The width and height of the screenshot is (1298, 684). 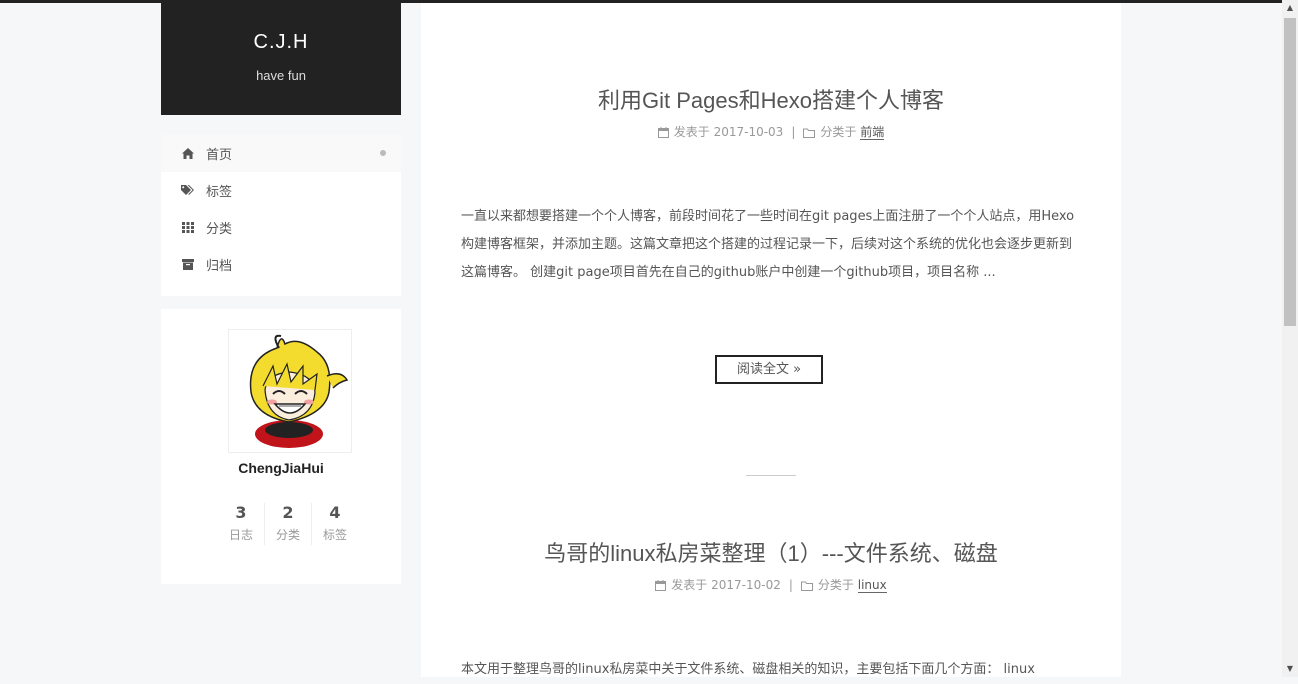 I want to click on site-nav: 首页 标签 分类 归档, so click(x=281, y=215).